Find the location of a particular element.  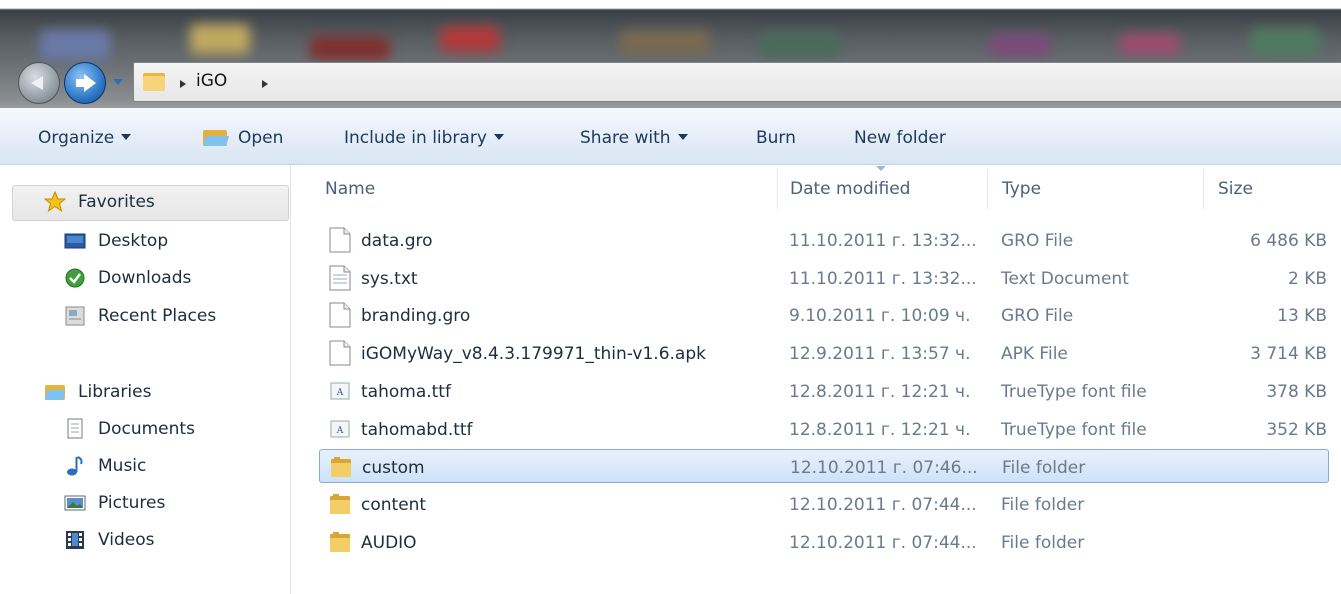

documents-icon is located at coordinates (75, 428).